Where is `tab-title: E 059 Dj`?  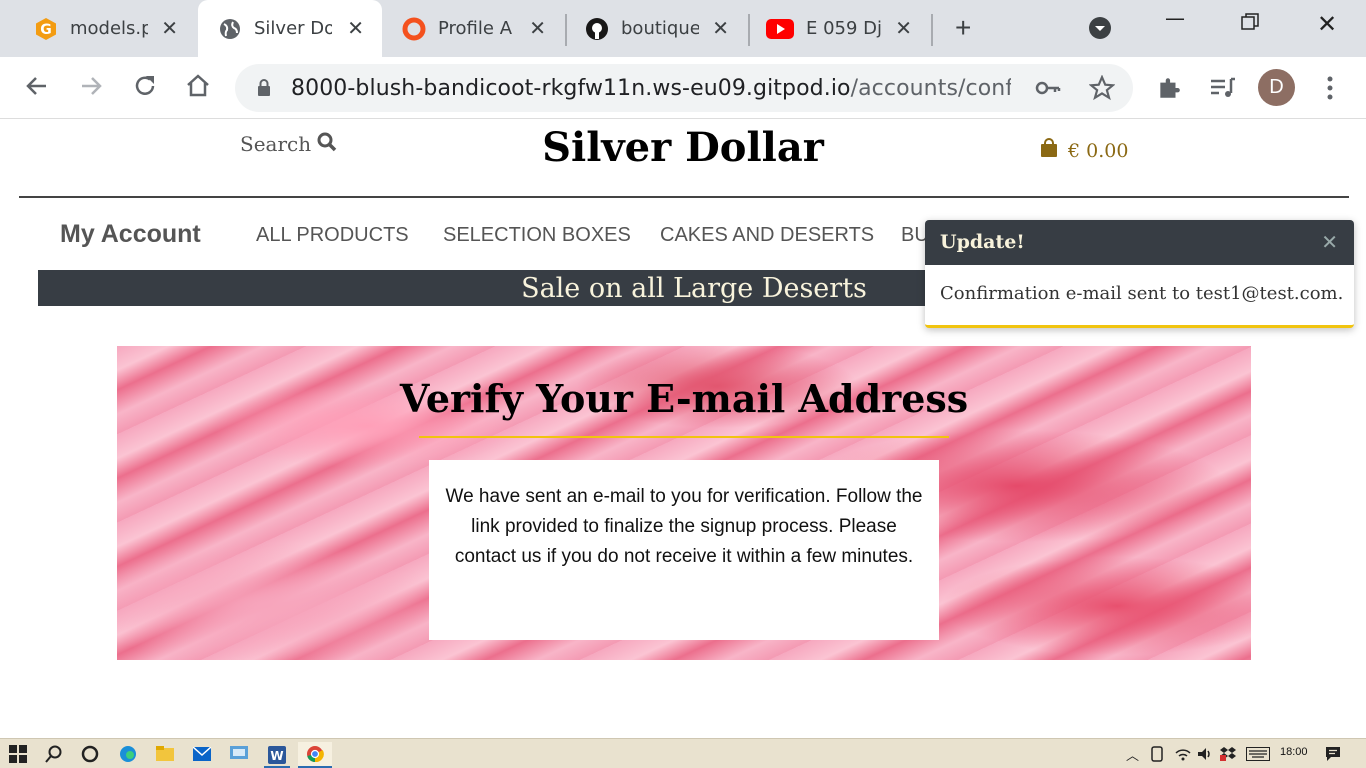 tab-title: E 059 Dj is located at coordinates (844, 28).